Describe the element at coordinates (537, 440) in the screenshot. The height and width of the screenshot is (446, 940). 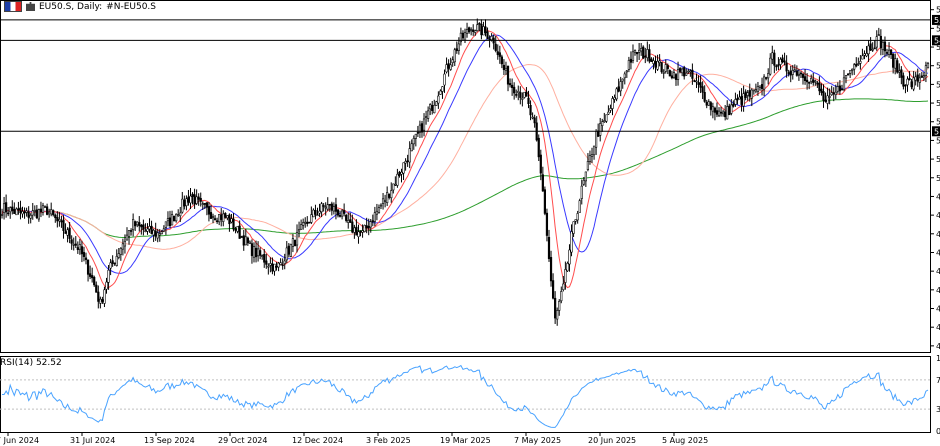
I see `x-tick-label: 7 May 2025` at that location.